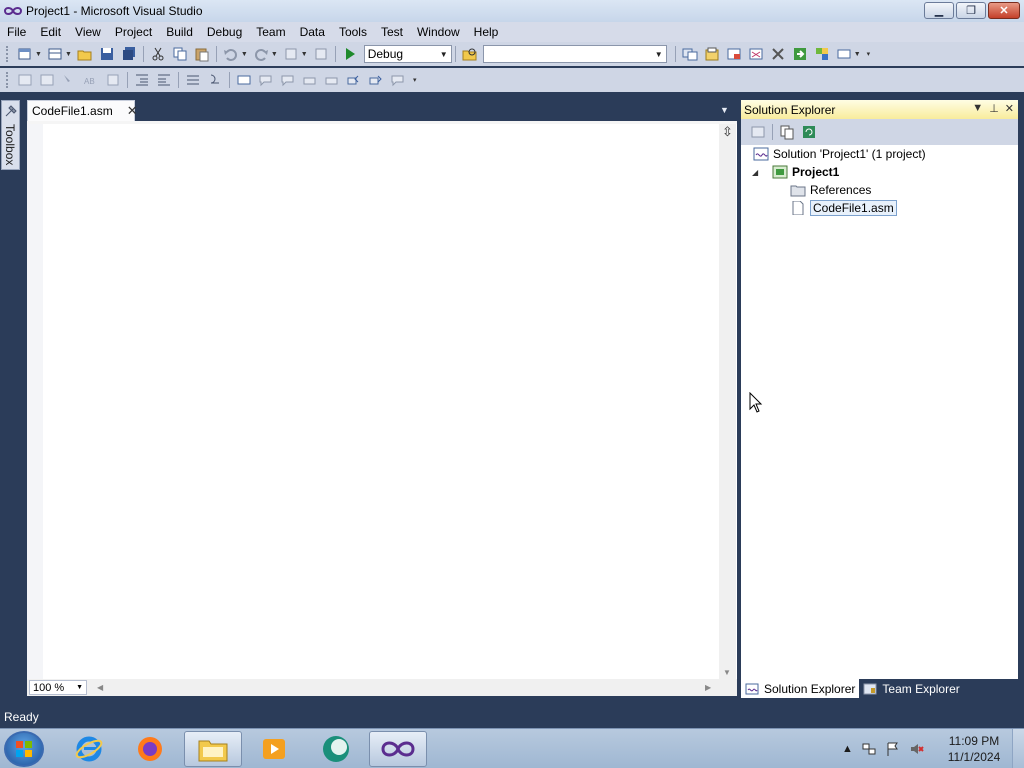  Describe the element at coordinates (25, 80) in the screenshot. I see `display-object-member-list-icon` at that location.